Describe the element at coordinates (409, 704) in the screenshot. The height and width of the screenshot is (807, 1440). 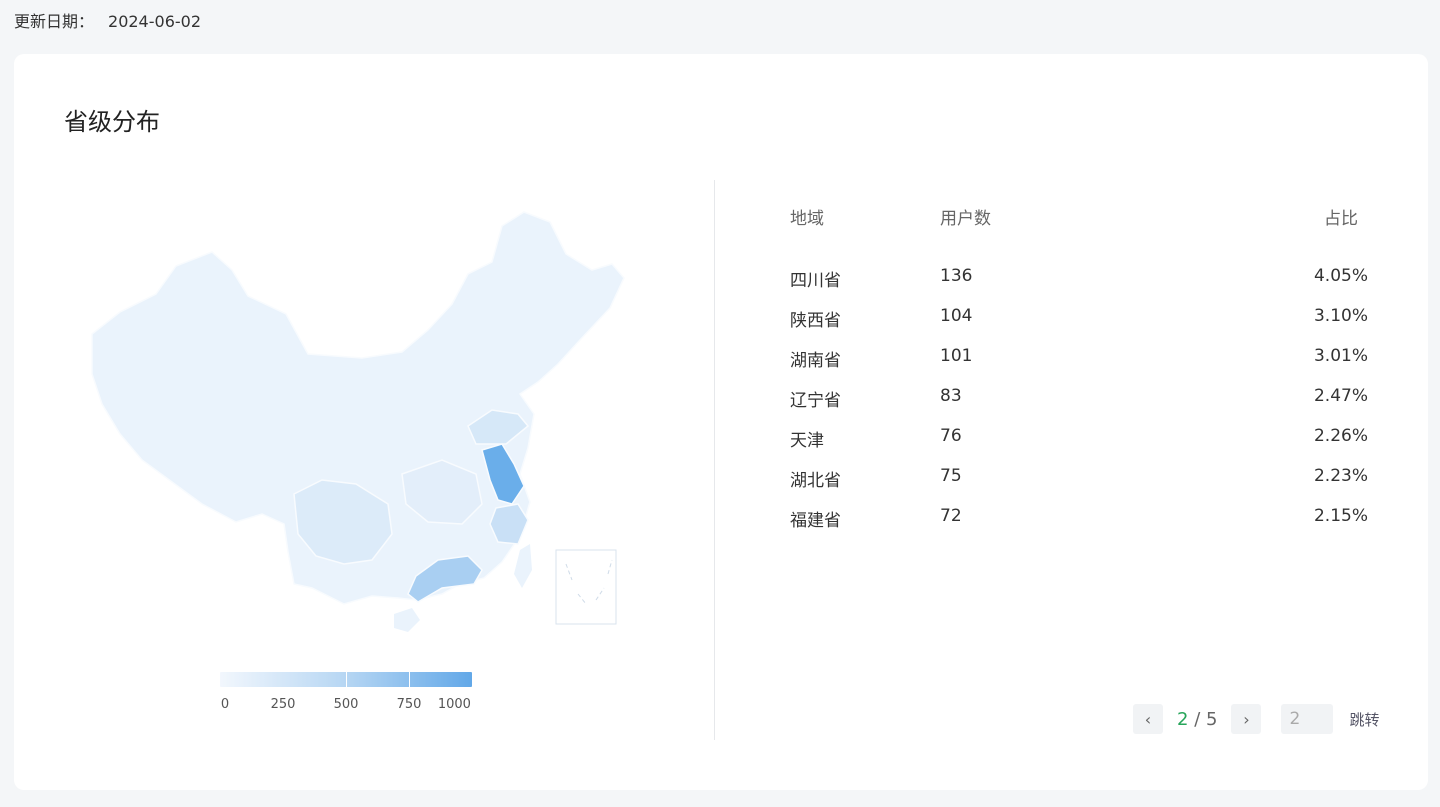
I see `legend-label-750: 750` at that location.